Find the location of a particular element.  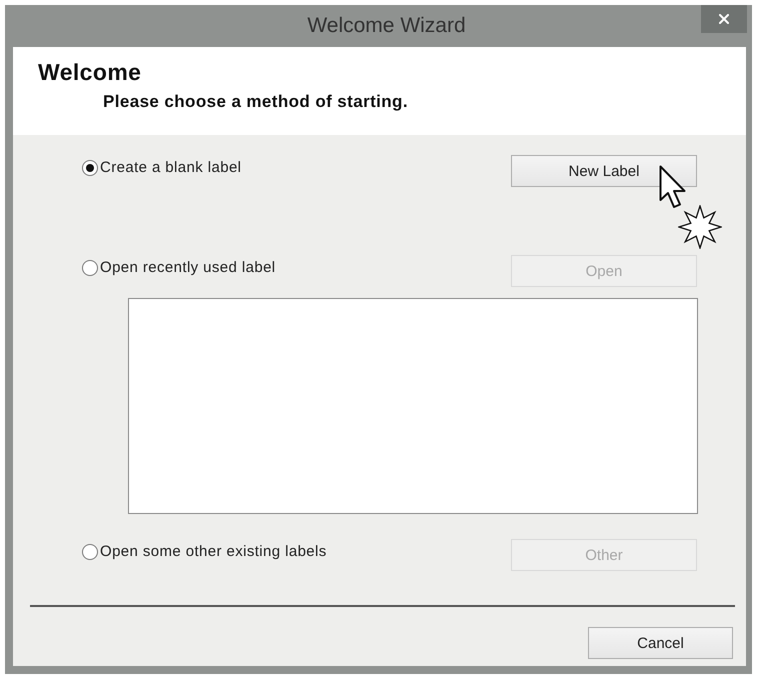

radio-button is located at coordinates (90, 168).